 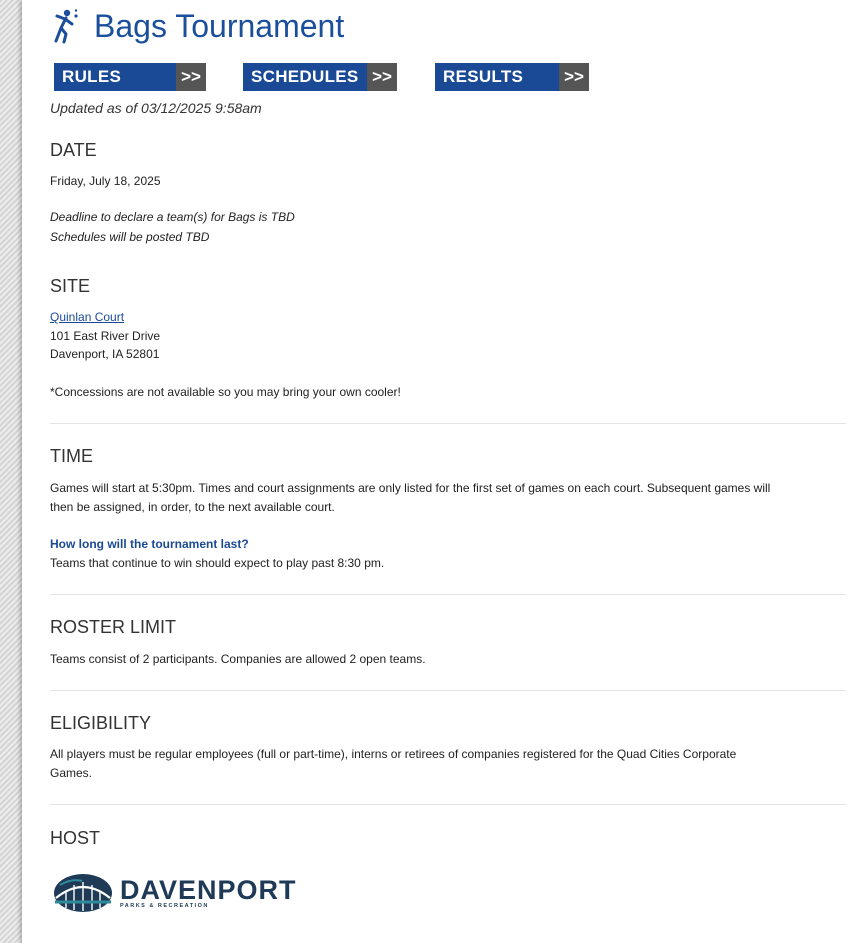 I want to click on page-header: Bags Tournament, so click(x=197, y=26).